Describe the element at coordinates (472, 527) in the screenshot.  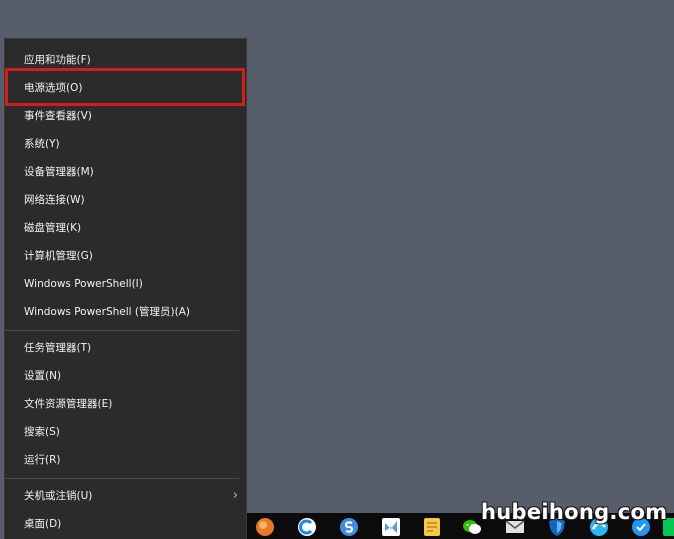
I see `wechat-icon` at that location.